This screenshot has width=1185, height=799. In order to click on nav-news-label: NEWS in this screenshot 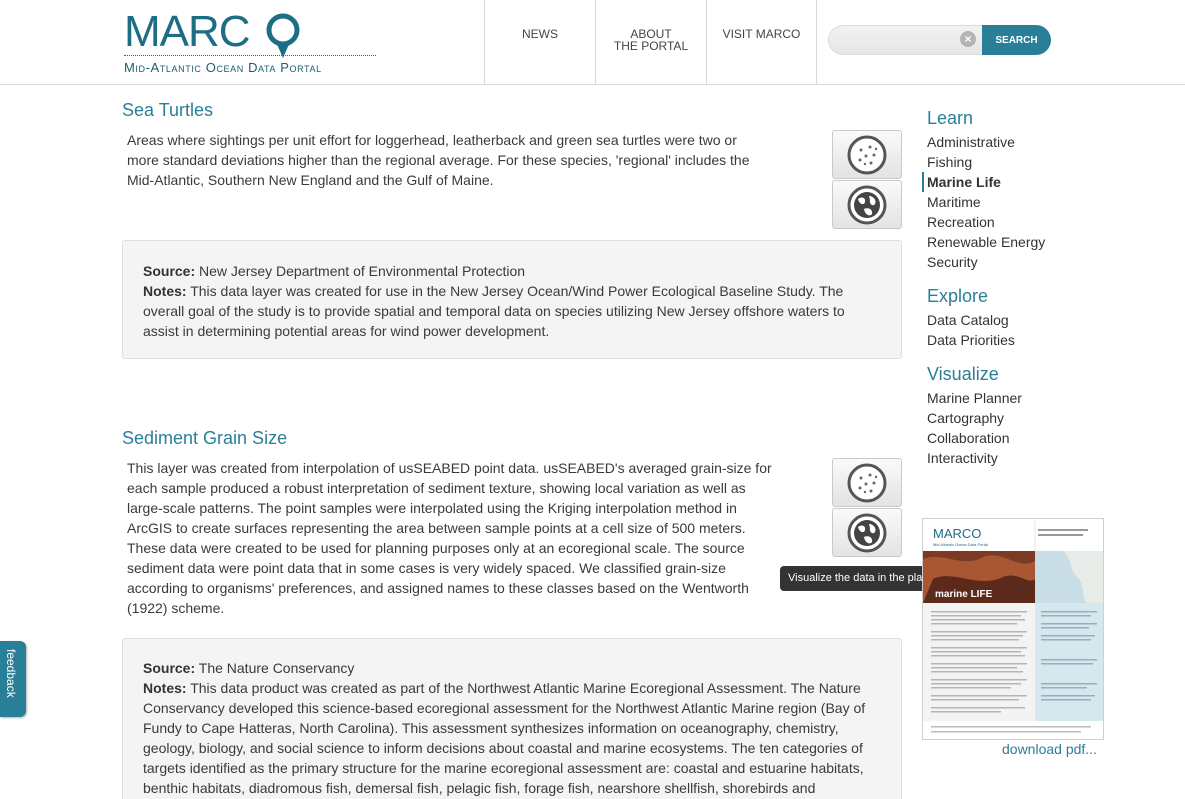, I will do `click(540, 34)`.